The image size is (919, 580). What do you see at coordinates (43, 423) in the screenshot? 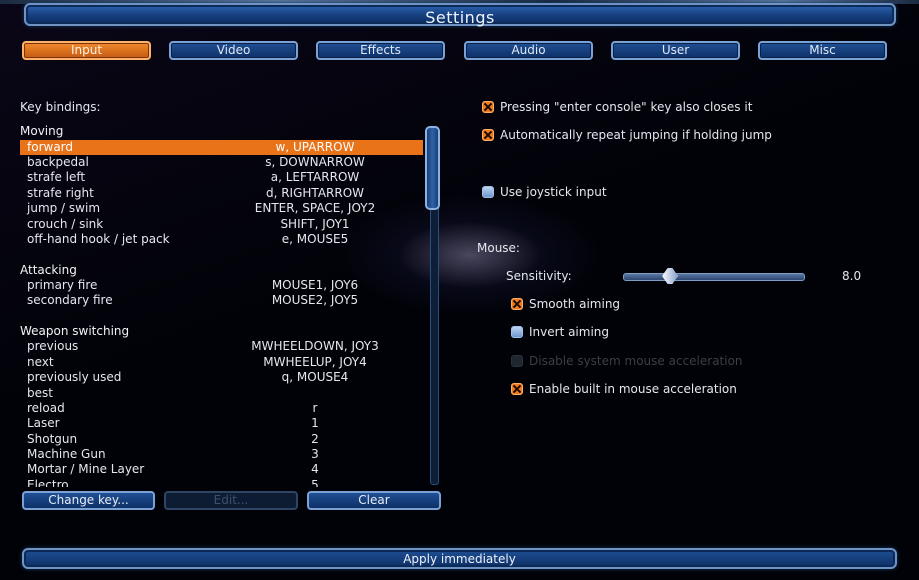
I see `keybinding-action: Laser` at bounding box center [43, 423].